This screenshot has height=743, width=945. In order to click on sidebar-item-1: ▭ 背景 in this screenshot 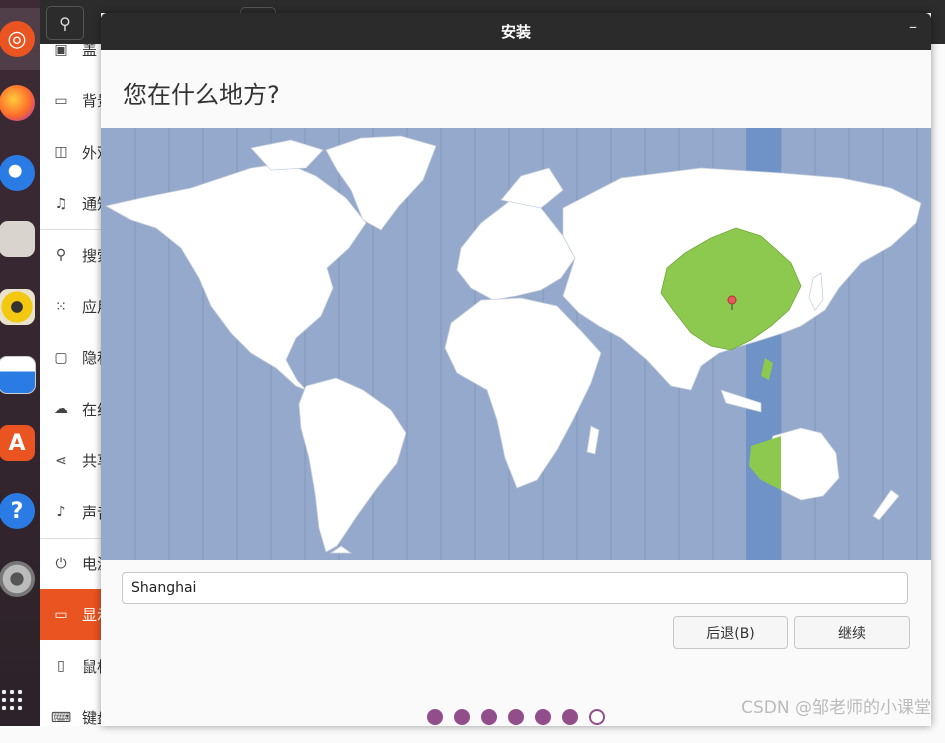, I will do `click(75, 100)`.